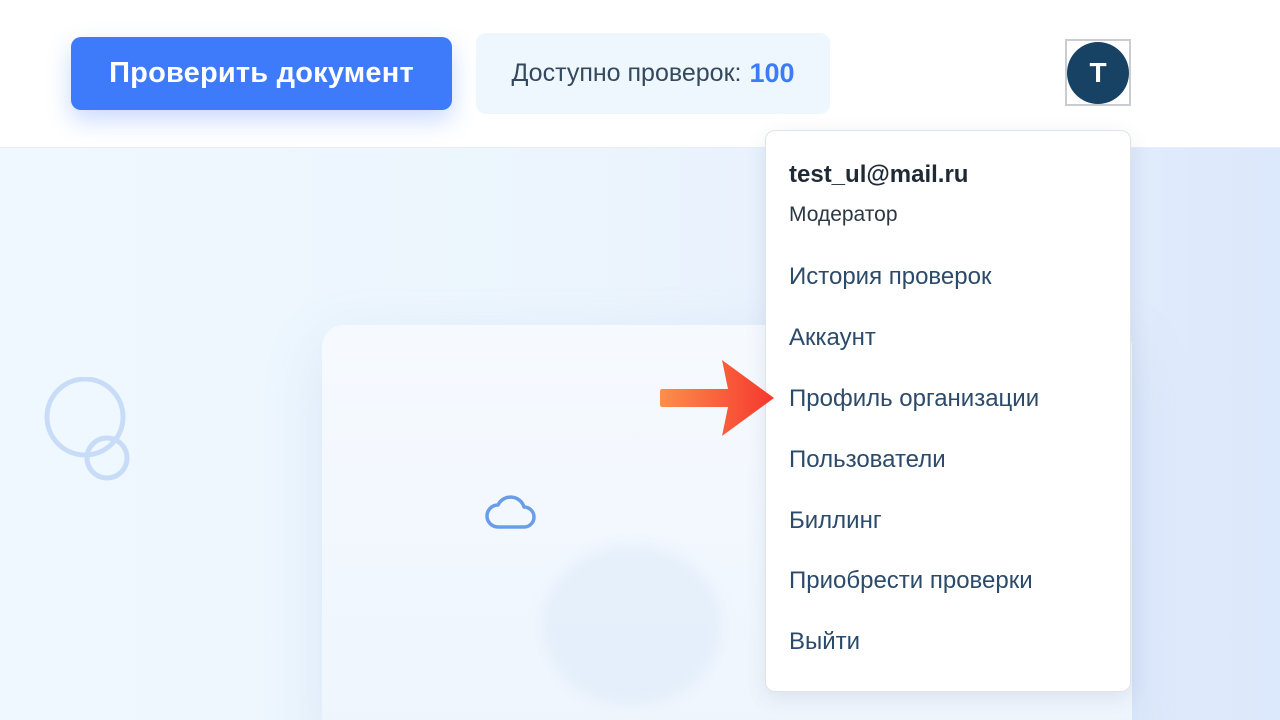 The image size is (1280, 720). I want to click on logo-outline-icon, so click(87, 429).